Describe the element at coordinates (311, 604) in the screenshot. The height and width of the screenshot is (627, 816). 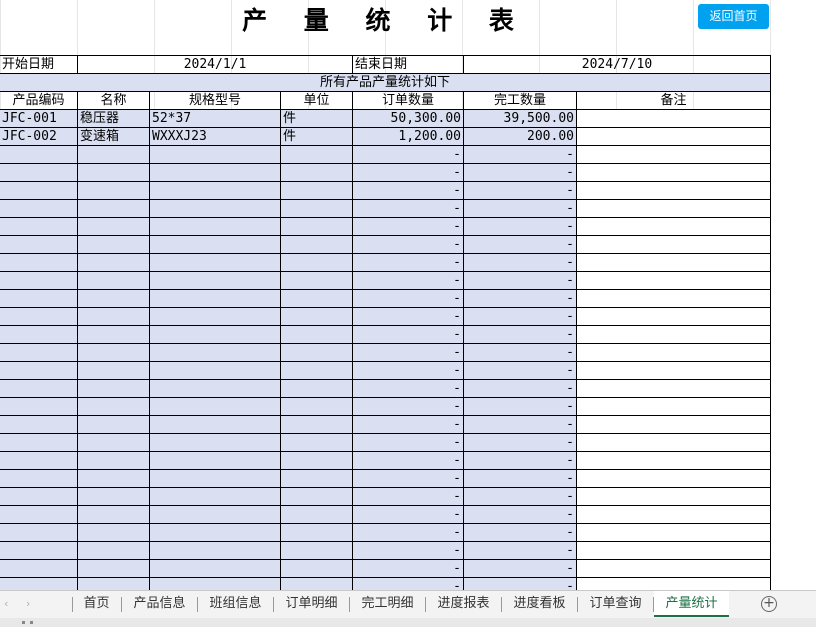
I see `sheet-tab: 订单明细` at that location.